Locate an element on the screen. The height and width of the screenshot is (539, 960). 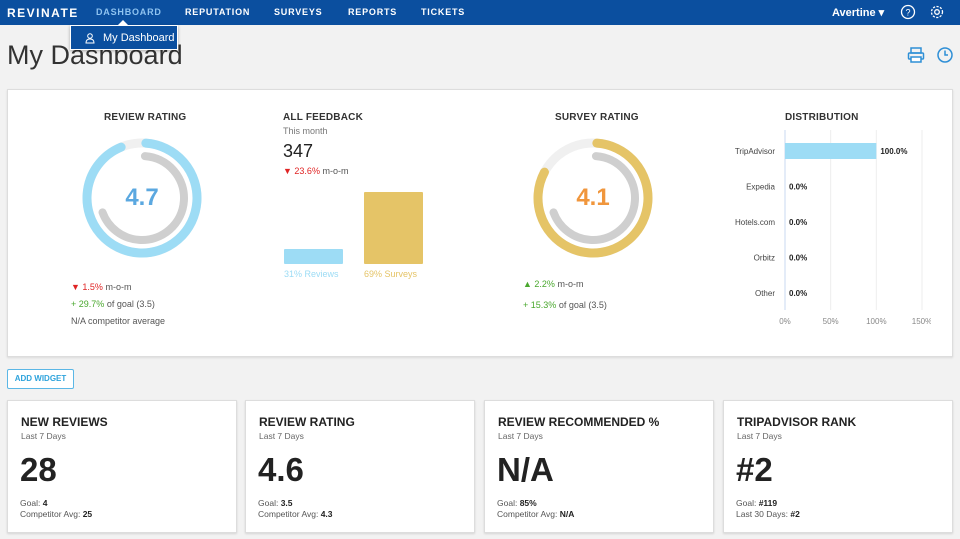
category-label: Hotels.com is located at coordinates (755, 222).